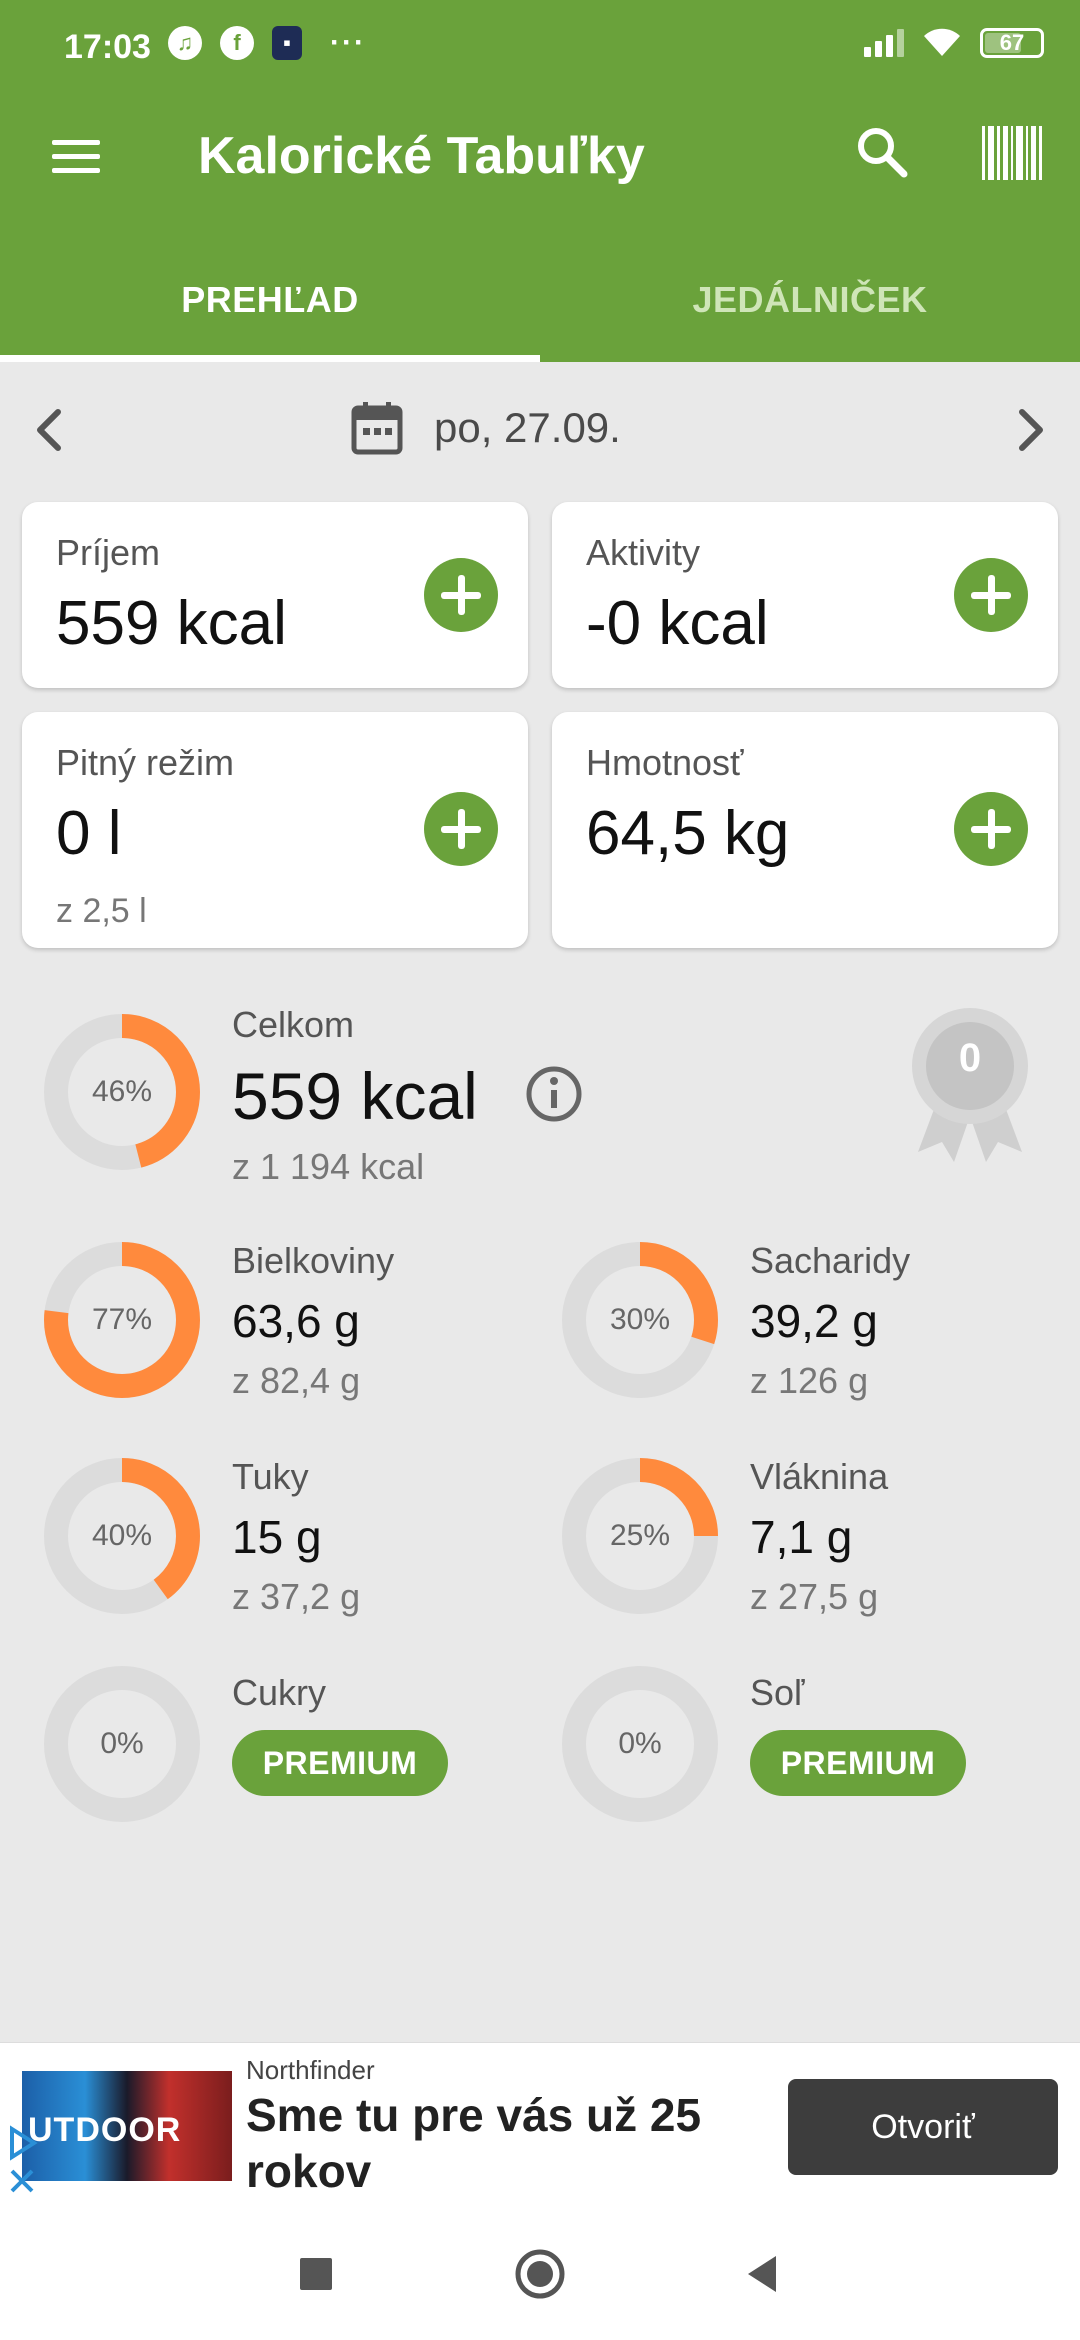 The image size is (1080, 2340). I want to click on activity-label: Aktivity, so click(643, 552).